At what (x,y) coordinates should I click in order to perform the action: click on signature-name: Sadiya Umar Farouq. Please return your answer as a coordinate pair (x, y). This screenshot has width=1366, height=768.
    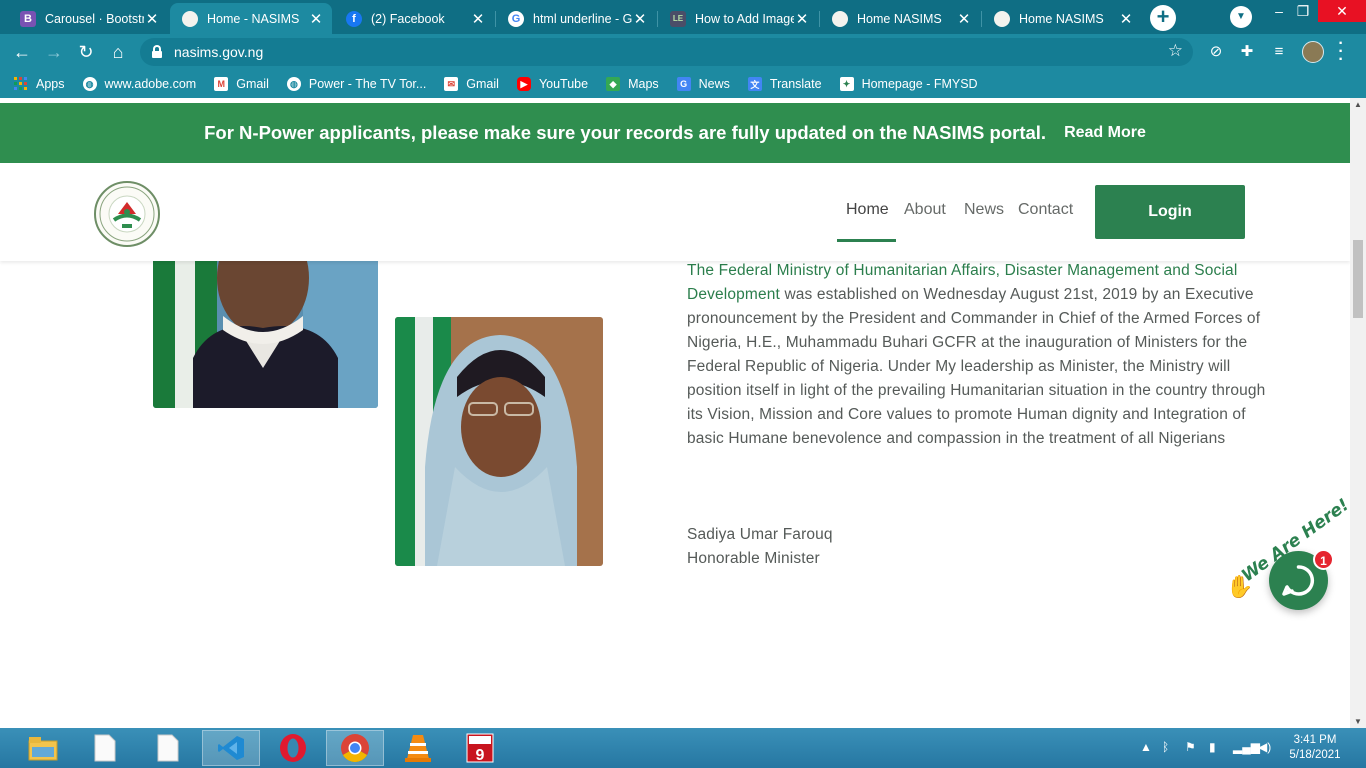
    Looking at the image, I should click on (760, 534).